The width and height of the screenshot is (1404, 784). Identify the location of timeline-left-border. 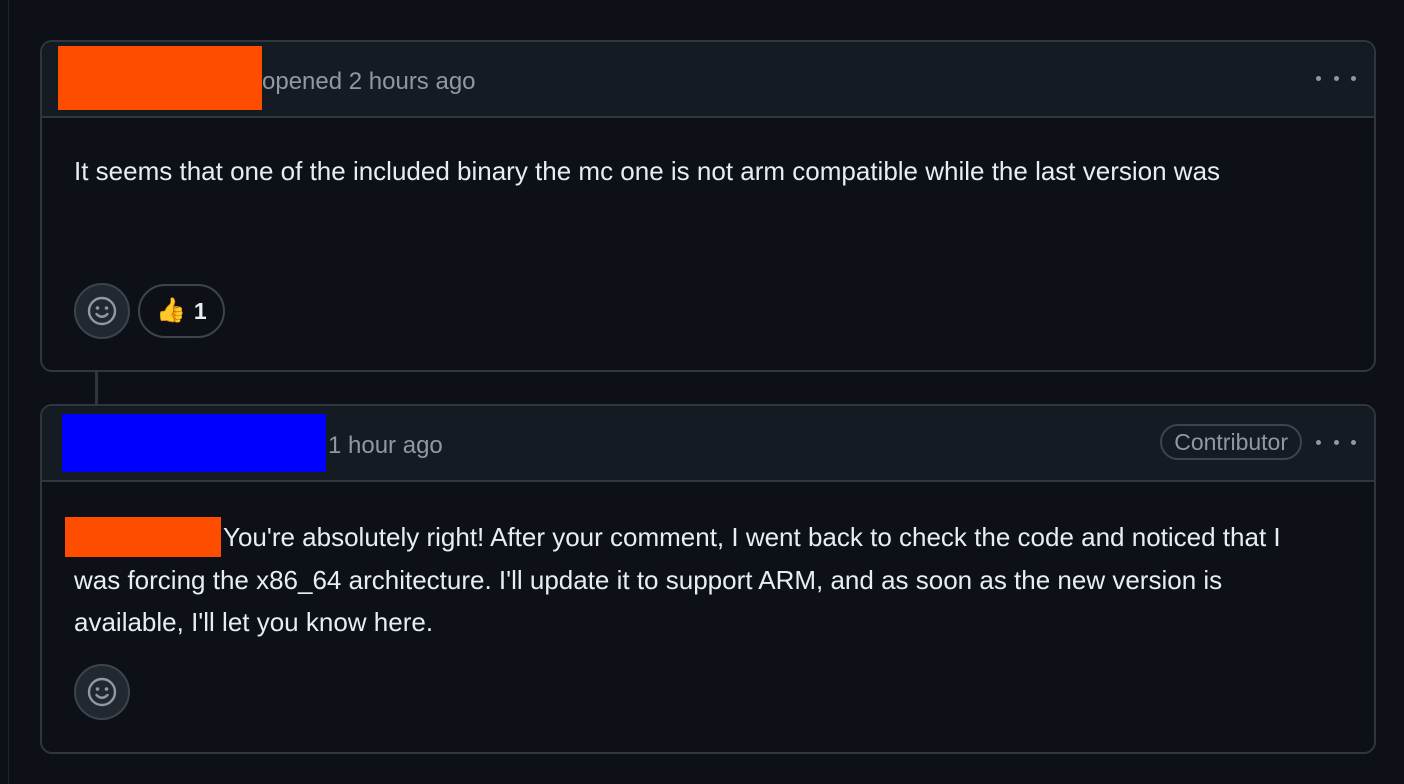
(8, 392).